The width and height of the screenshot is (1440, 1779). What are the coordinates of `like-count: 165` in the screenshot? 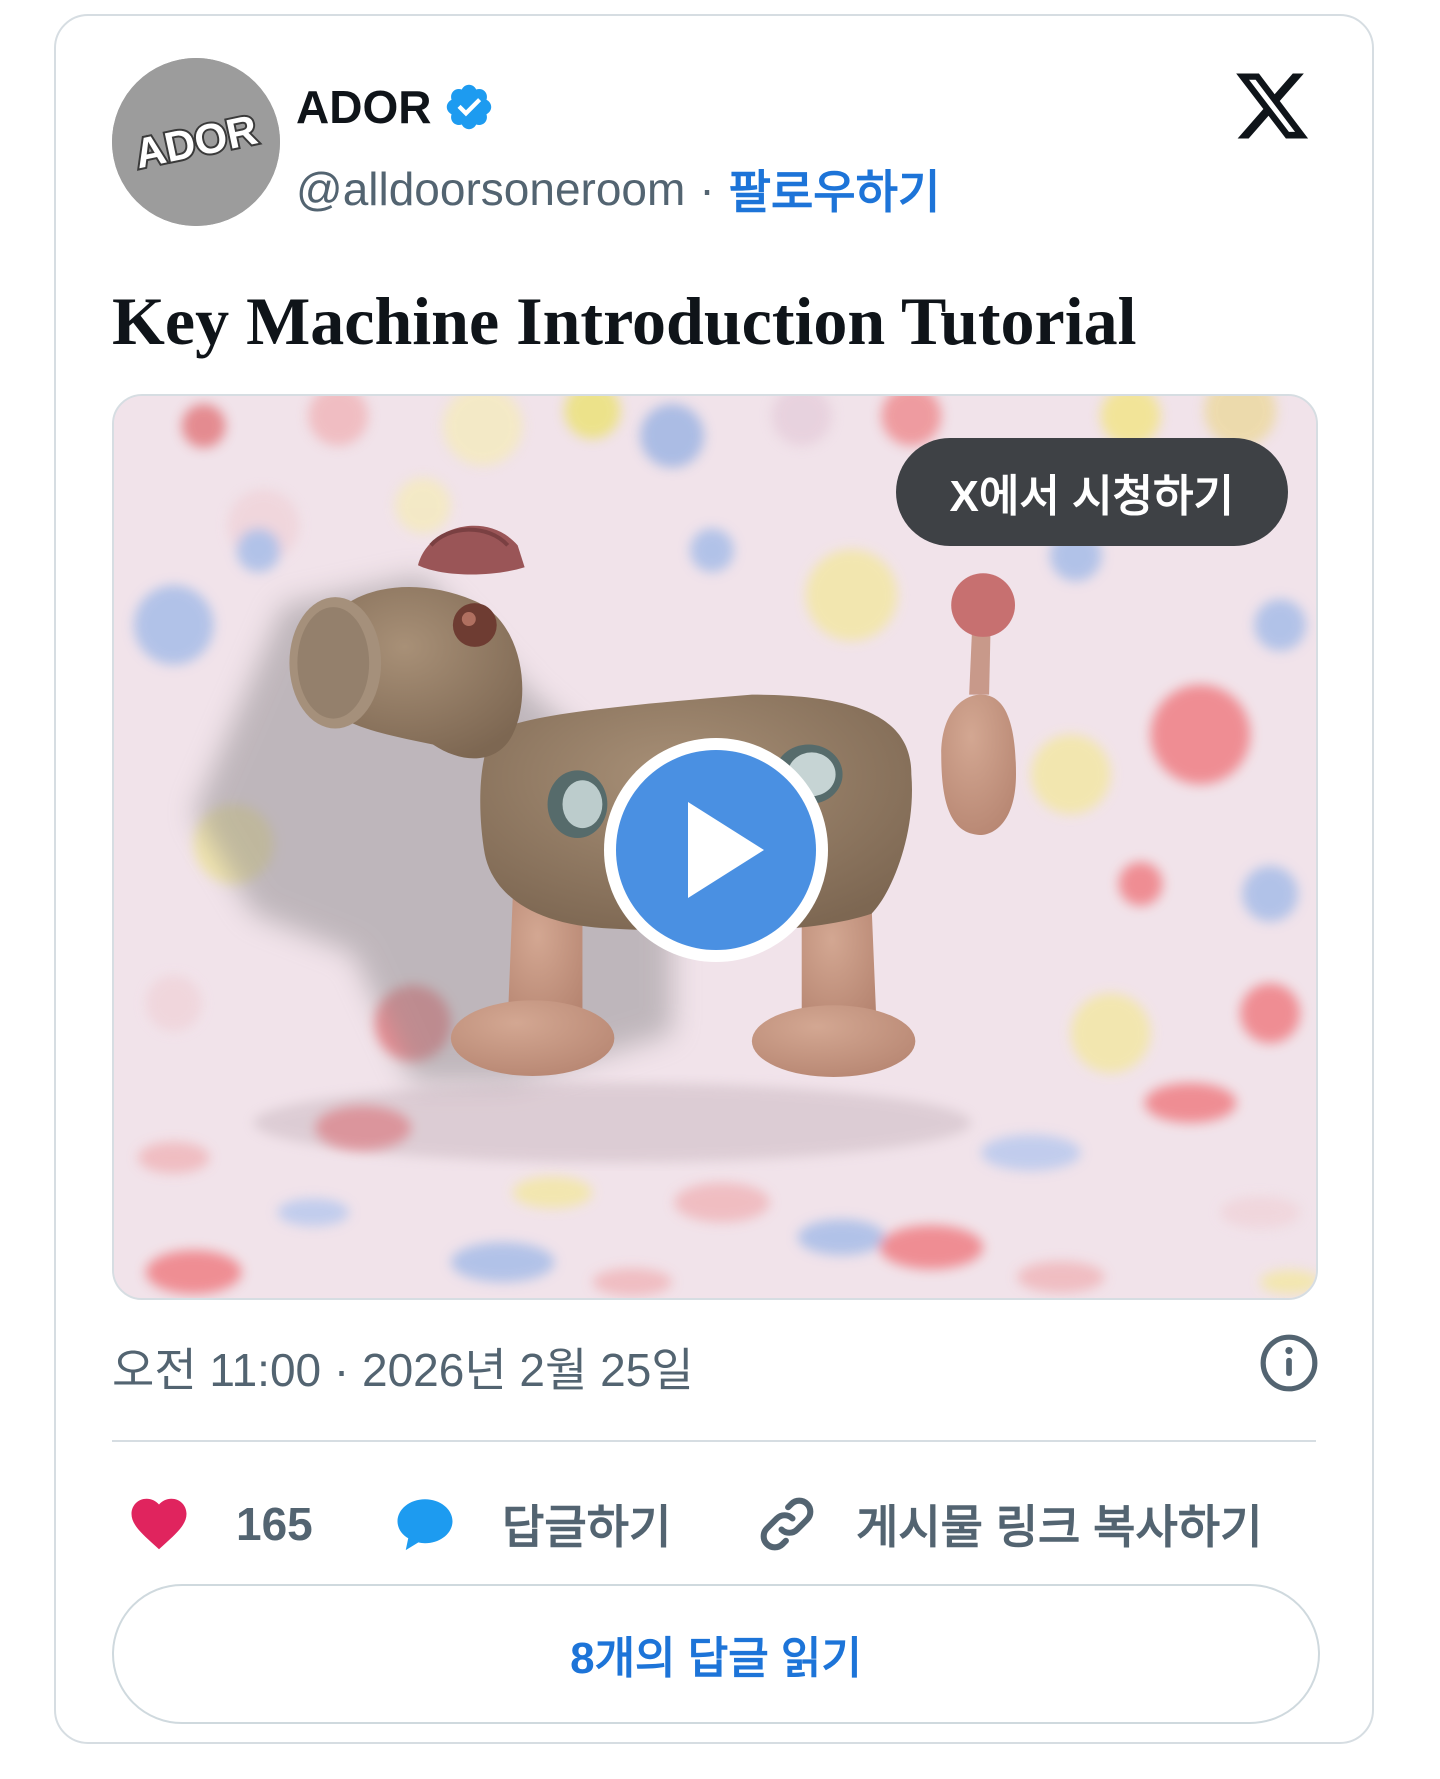 It's located at (274, 1524).